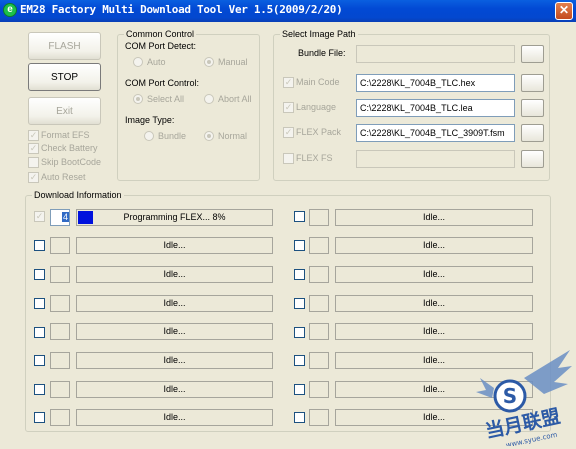 This screenshot has width=576, height=449. Describe the element at coordinates (233, 62) in the screenshot. I see `port-detect-manual-label: Manual` at that location.